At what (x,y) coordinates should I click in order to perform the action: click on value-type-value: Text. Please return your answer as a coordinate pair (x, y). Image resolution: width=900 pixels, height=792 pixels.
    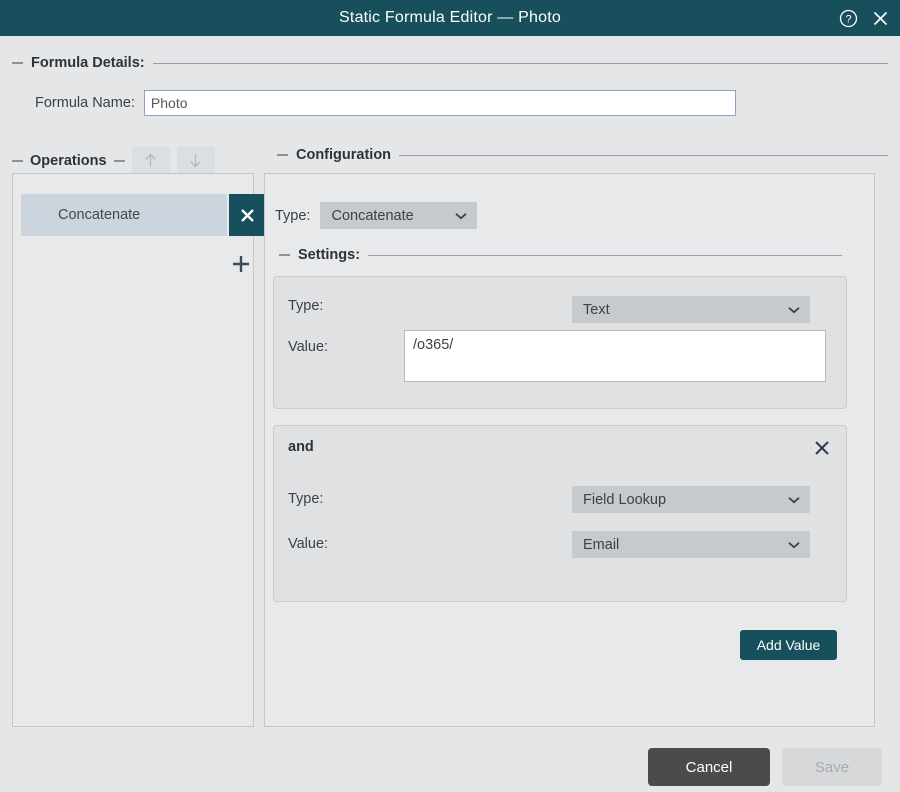
    Looking at the image, I should click on (596, 309).